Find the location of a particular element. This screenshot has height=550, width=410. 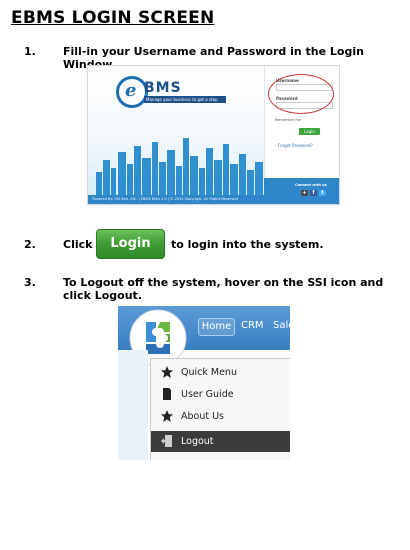

document-icon is located at coordinates (167, 394).